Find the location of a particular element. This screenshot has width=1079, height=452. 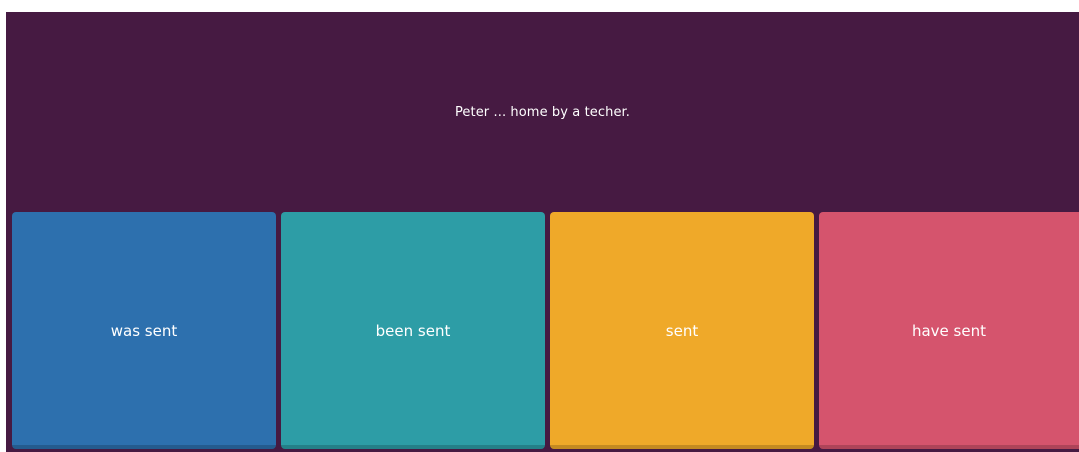

answer-label: been sent is located at coordinates (413, 330).